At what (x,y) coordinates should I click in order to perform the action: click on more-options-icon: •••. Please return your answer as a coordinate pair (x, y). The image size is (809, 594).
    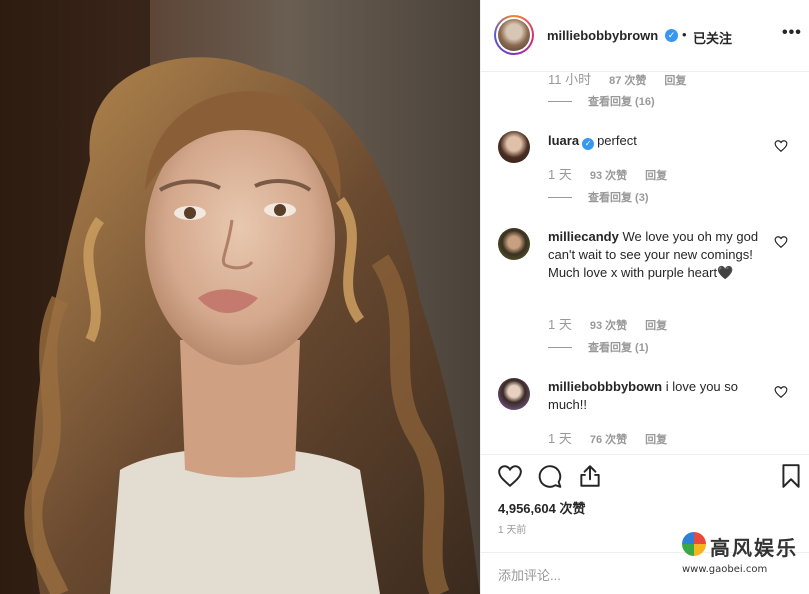
    Looking at the image, I should click on (792, 33).